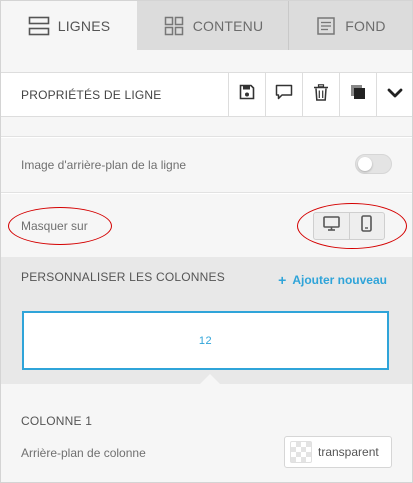 The height and width of the screenshot is (483, 413). What do you see at coordinates (348, 452) in the screenshot?
I see `column-background-value: transparent` at bounding box center [348, 452].